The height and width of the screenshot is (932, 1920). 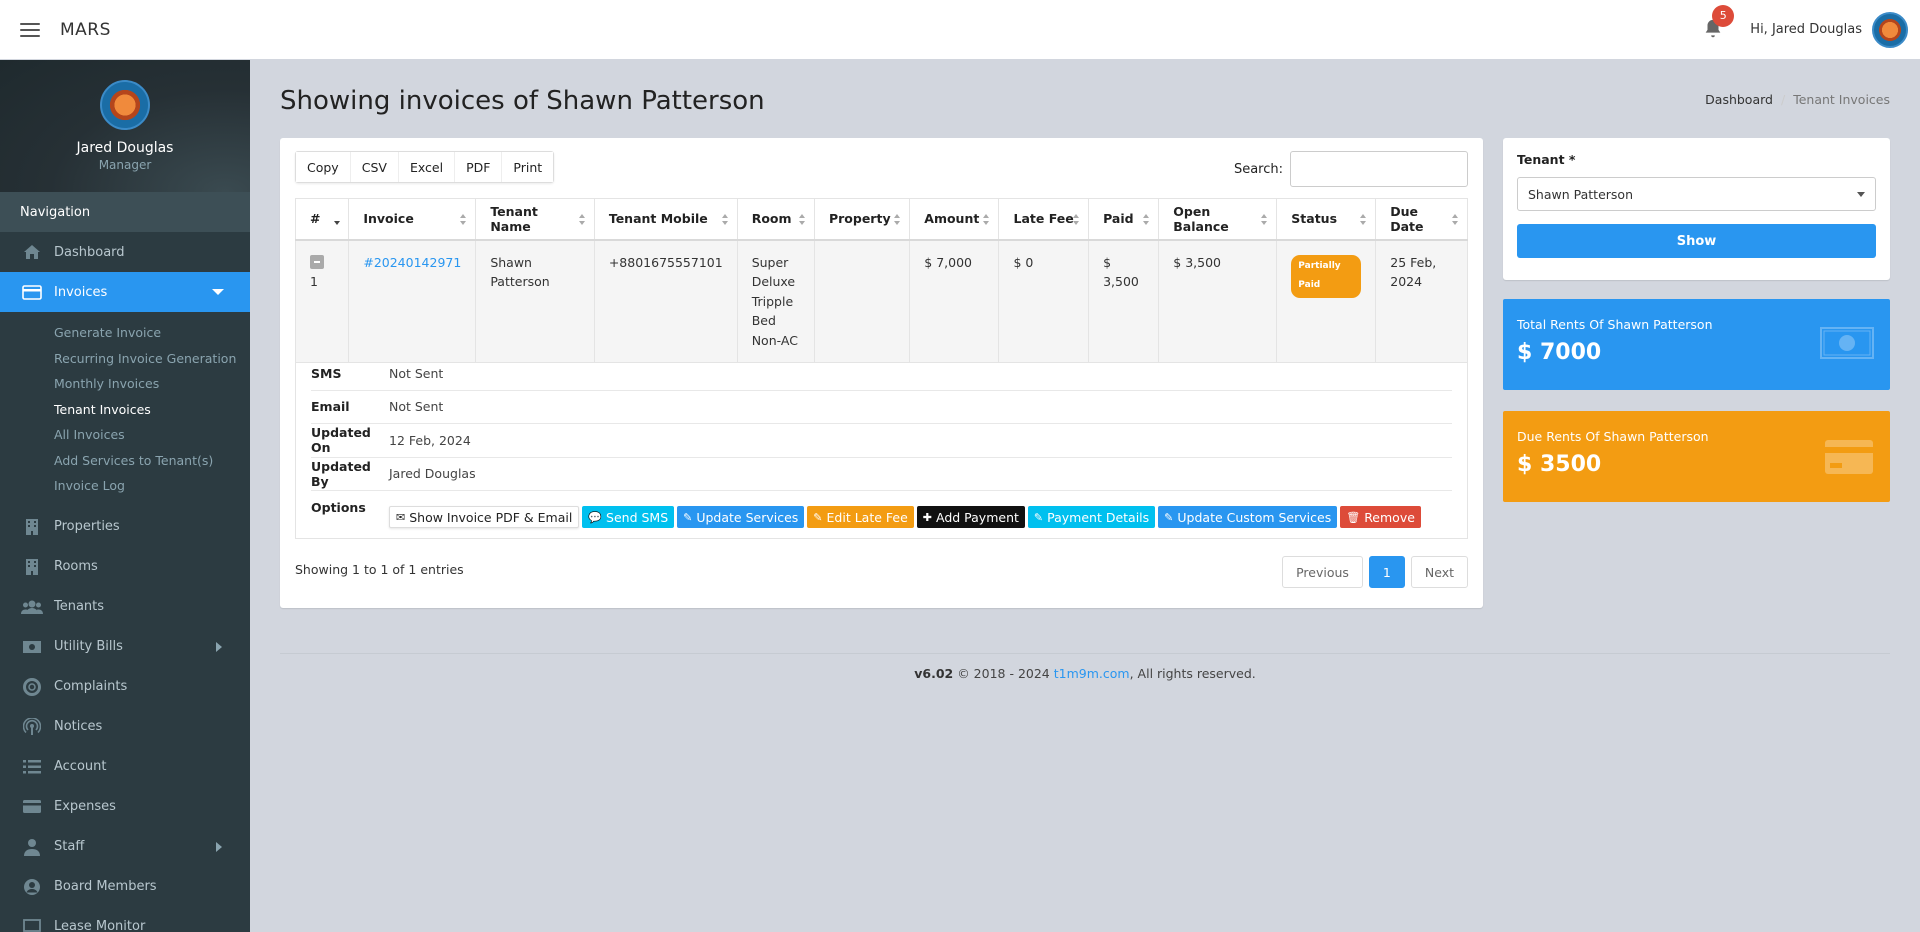 I want to click on sidebar-item-invoices: Invoices, so click(x=125, y=292).